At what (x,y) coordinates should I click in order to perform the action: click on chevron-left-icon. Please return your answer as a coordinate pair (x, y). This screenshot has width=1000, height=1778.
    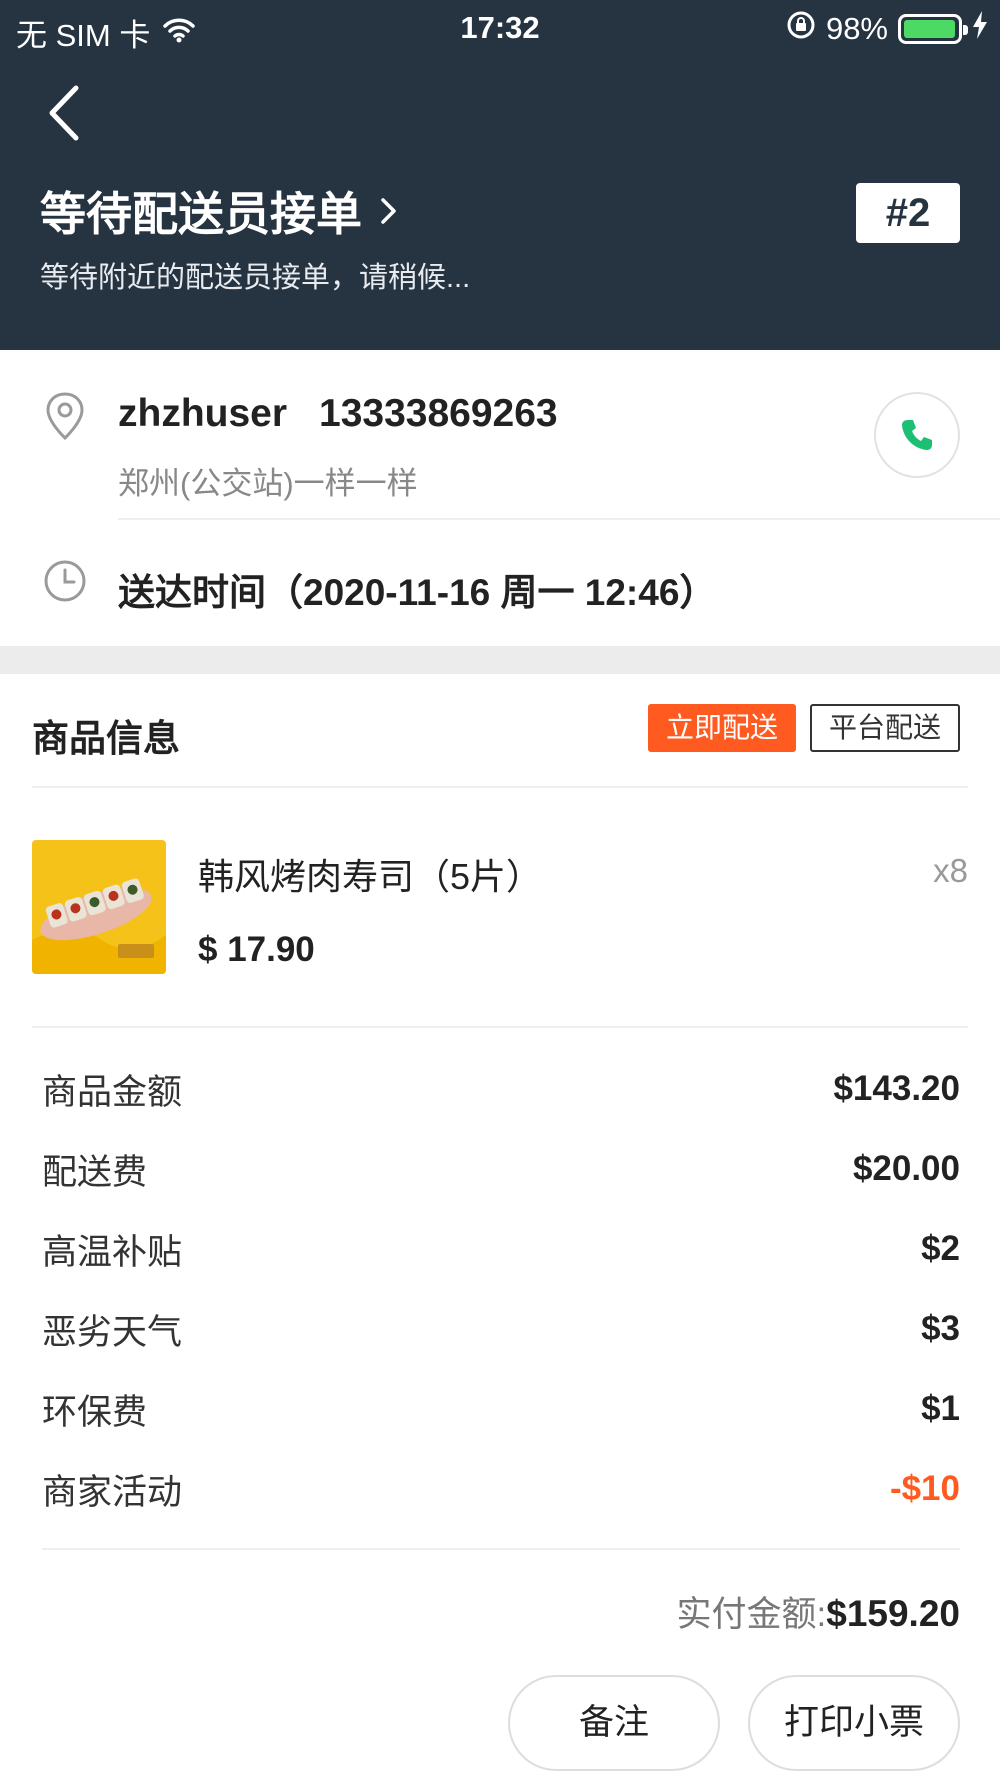
    Looking at the image, I should click on (64, 113).